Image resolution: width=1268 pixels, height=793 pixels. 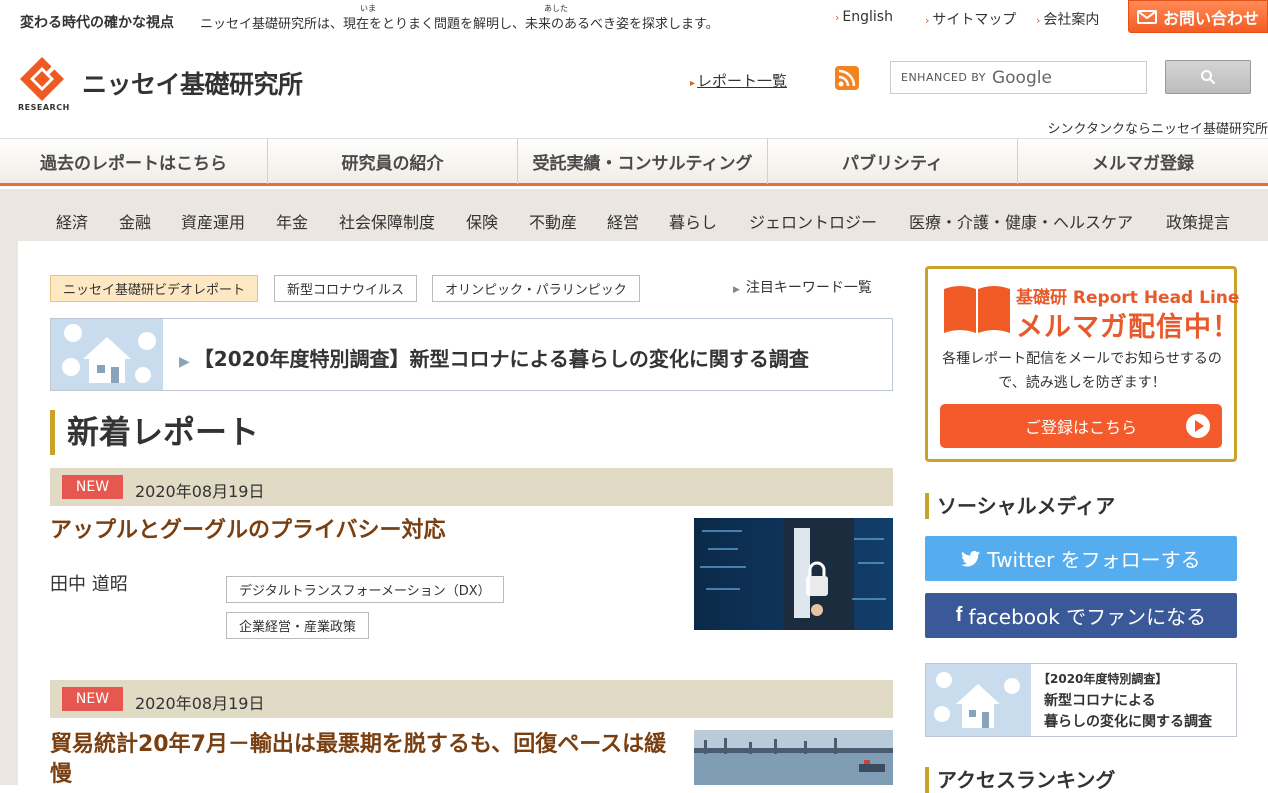 I want to click on logo-mark-icon, so click(x=42, y=79).